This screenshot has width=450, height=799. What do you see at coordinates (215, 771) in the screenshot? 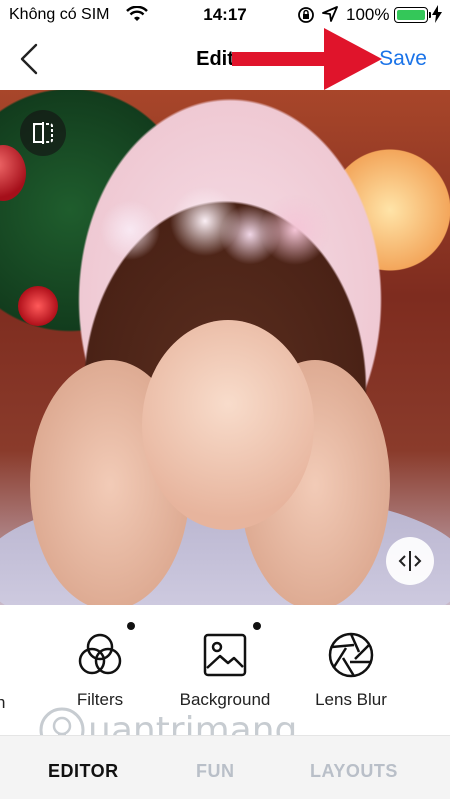
I see `tab-fun: FUN` at bounding box center [215, 771].